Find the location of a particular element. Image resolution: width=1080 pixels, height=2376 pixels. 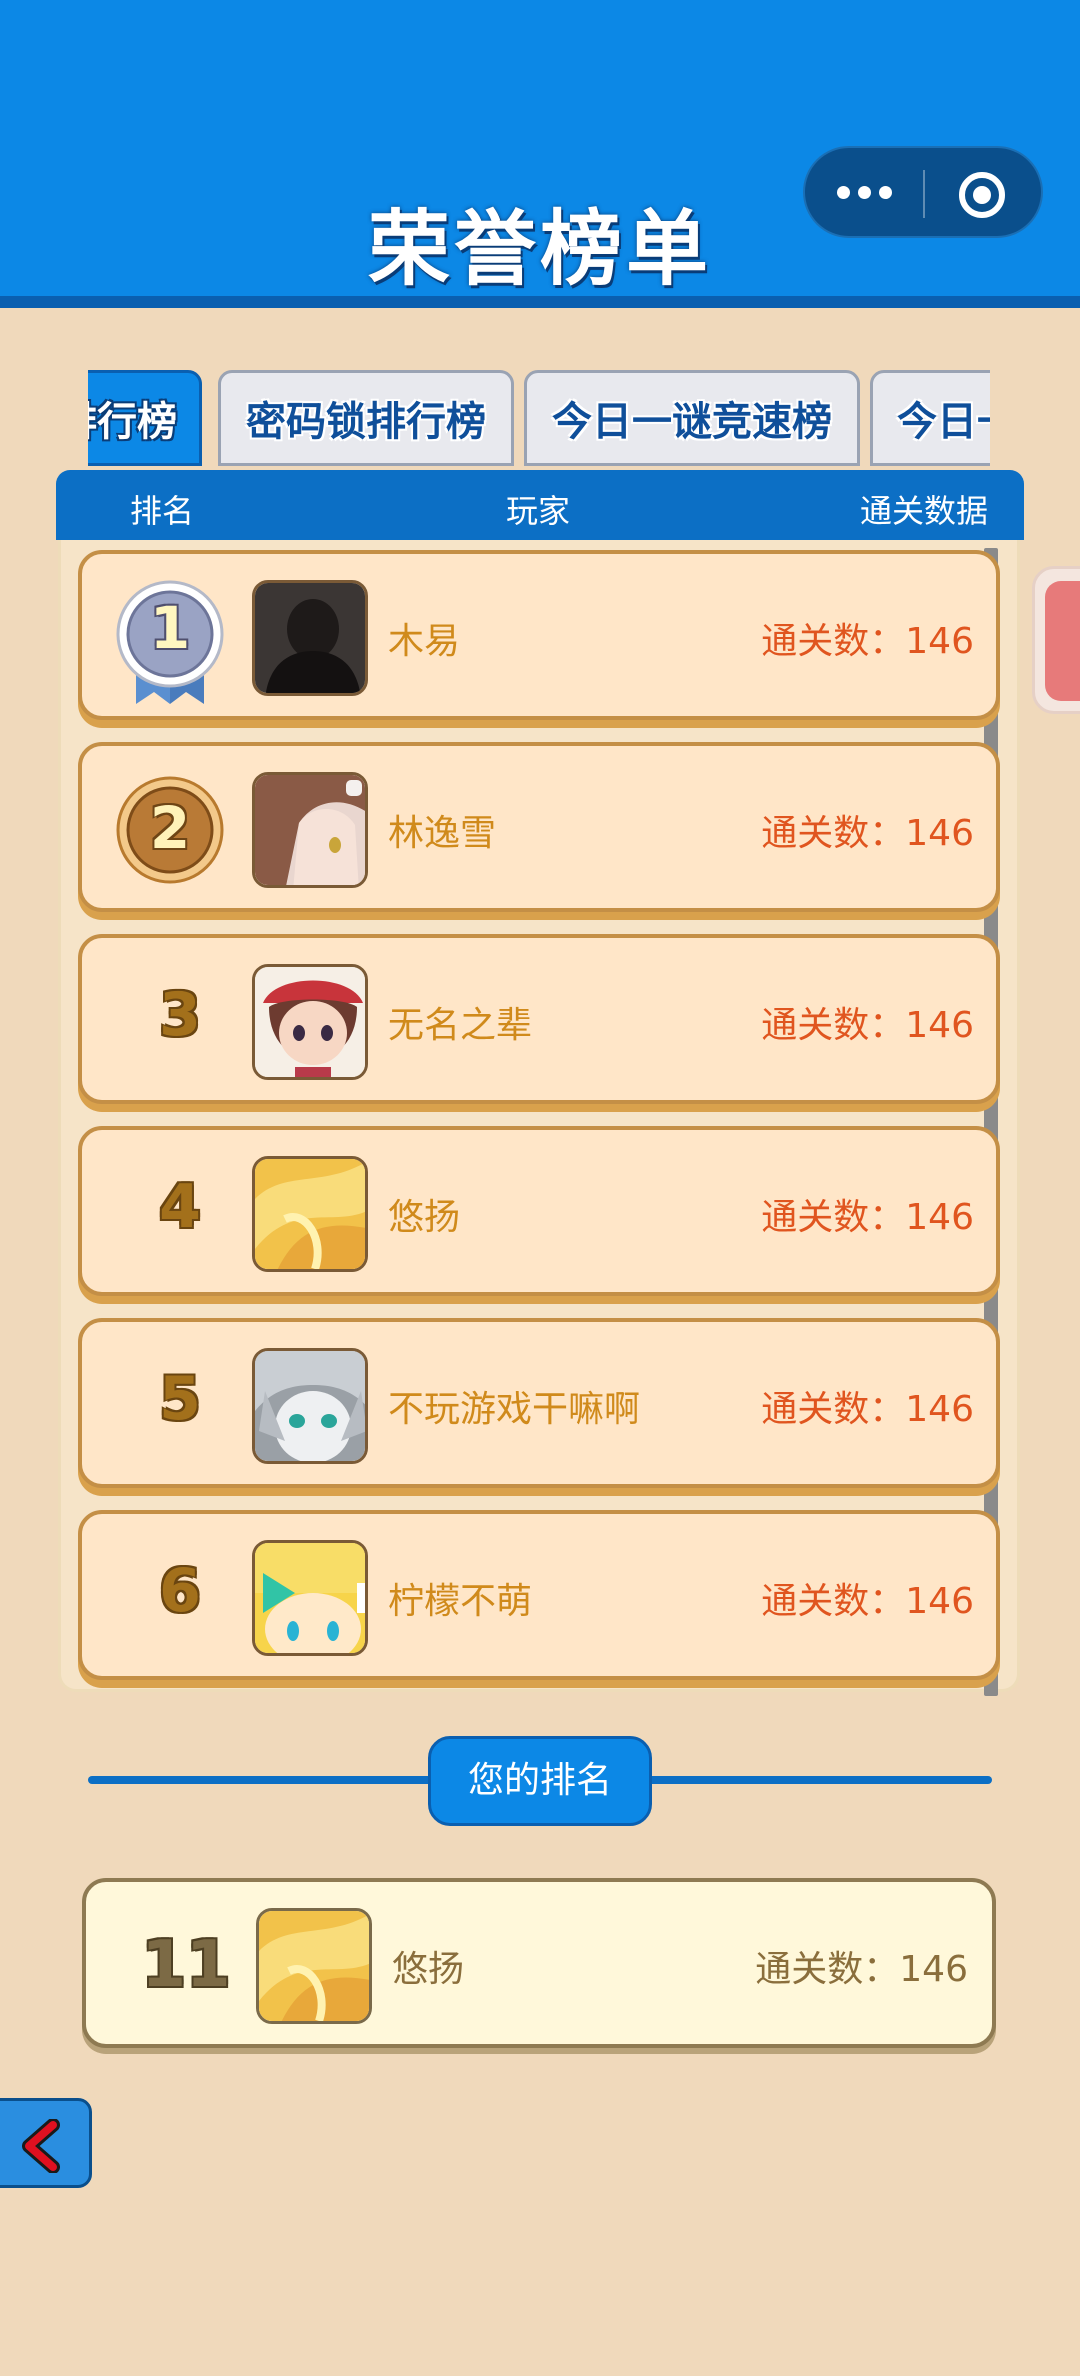

leaderboard-row: 2 林逸雪 通关数：146 is located at coordinates (539, 827).